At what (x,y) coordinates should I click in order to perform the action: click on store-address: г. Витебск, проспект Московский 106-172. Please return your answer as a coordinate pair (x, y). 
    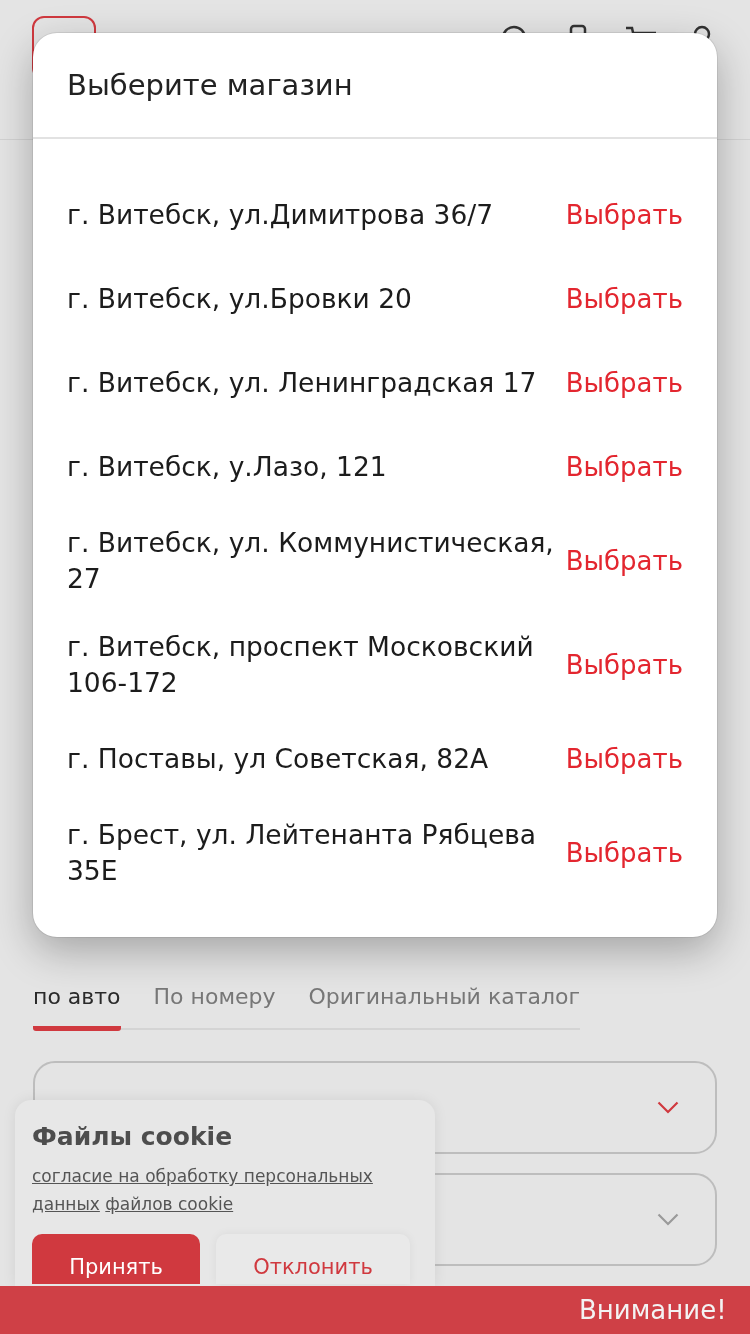
    Looking at the image, I should click on (301, 665).